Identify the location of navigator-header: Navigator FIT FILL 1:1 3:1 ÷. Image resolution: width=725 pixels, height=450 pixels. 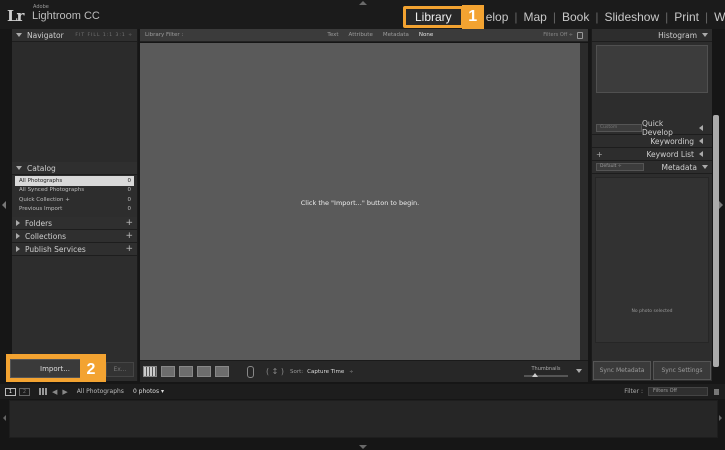
(74, 35).